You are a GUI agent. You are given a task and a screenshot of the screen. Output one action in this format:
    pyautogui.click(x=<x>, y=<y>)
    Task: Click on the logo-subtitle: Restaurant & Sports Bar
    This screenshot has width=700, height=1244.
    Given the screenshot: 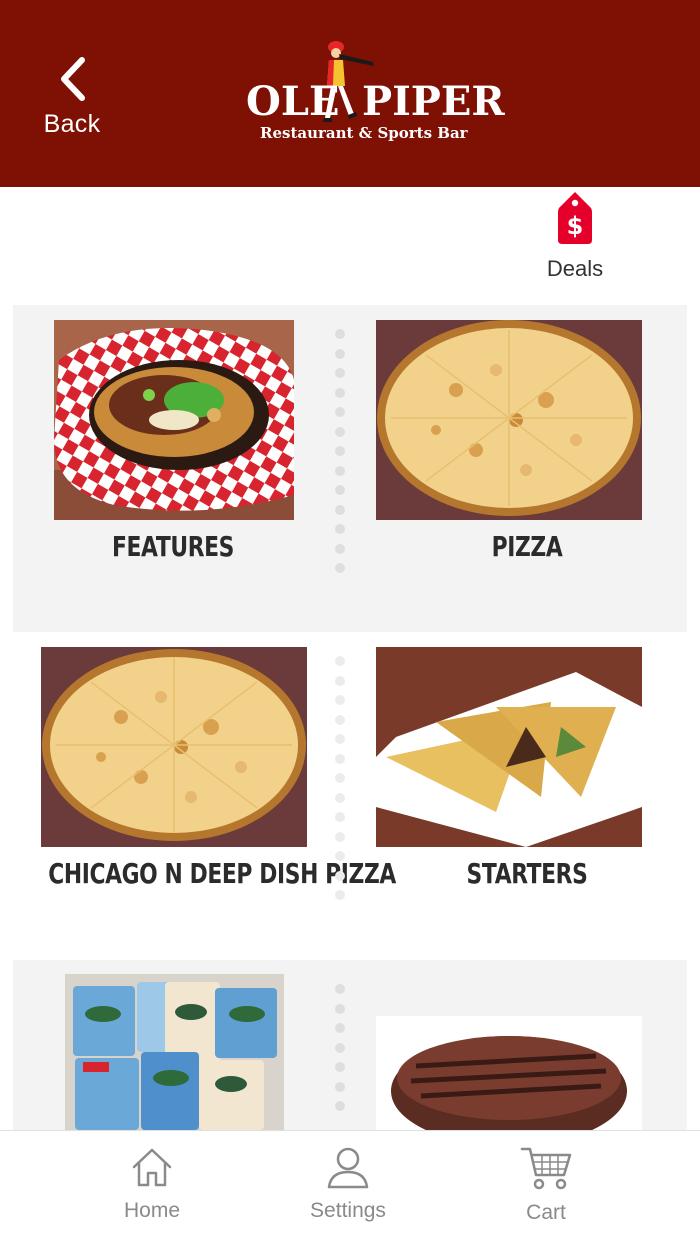 What is the action you would take?
    pyautogui.click(x=364, y=133)
    